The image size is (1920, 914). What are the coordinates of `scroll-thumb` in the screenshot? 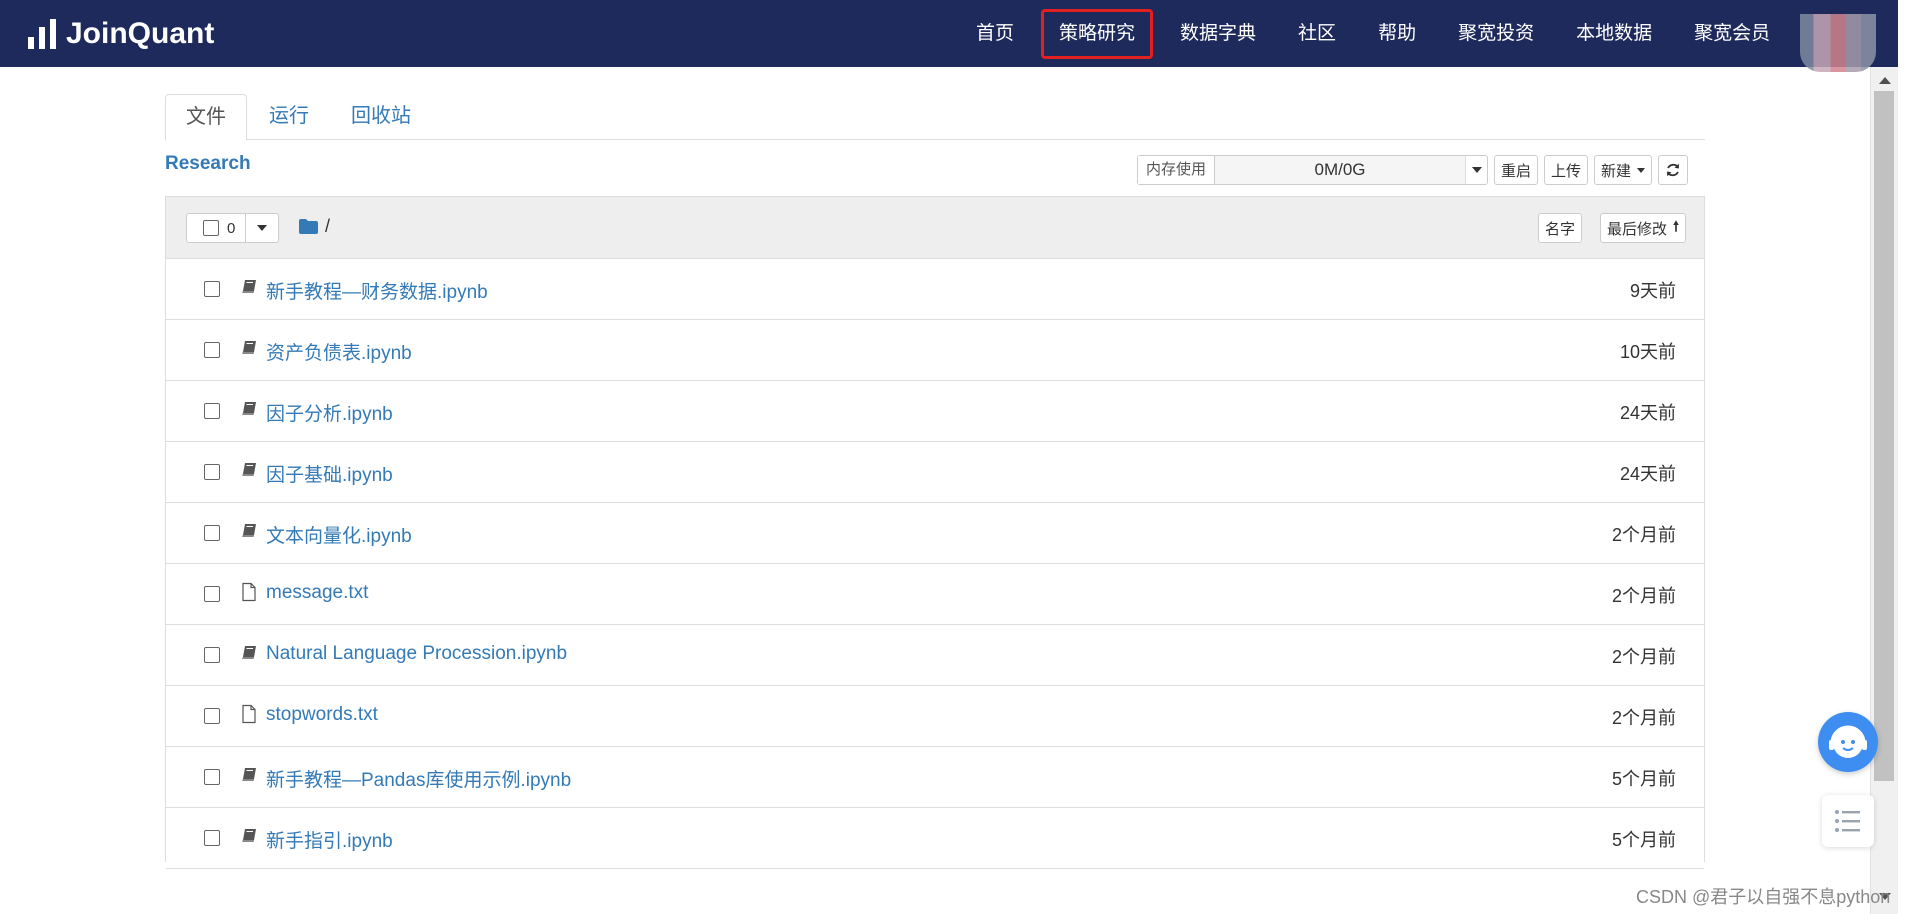 It's located at (1884, 436).